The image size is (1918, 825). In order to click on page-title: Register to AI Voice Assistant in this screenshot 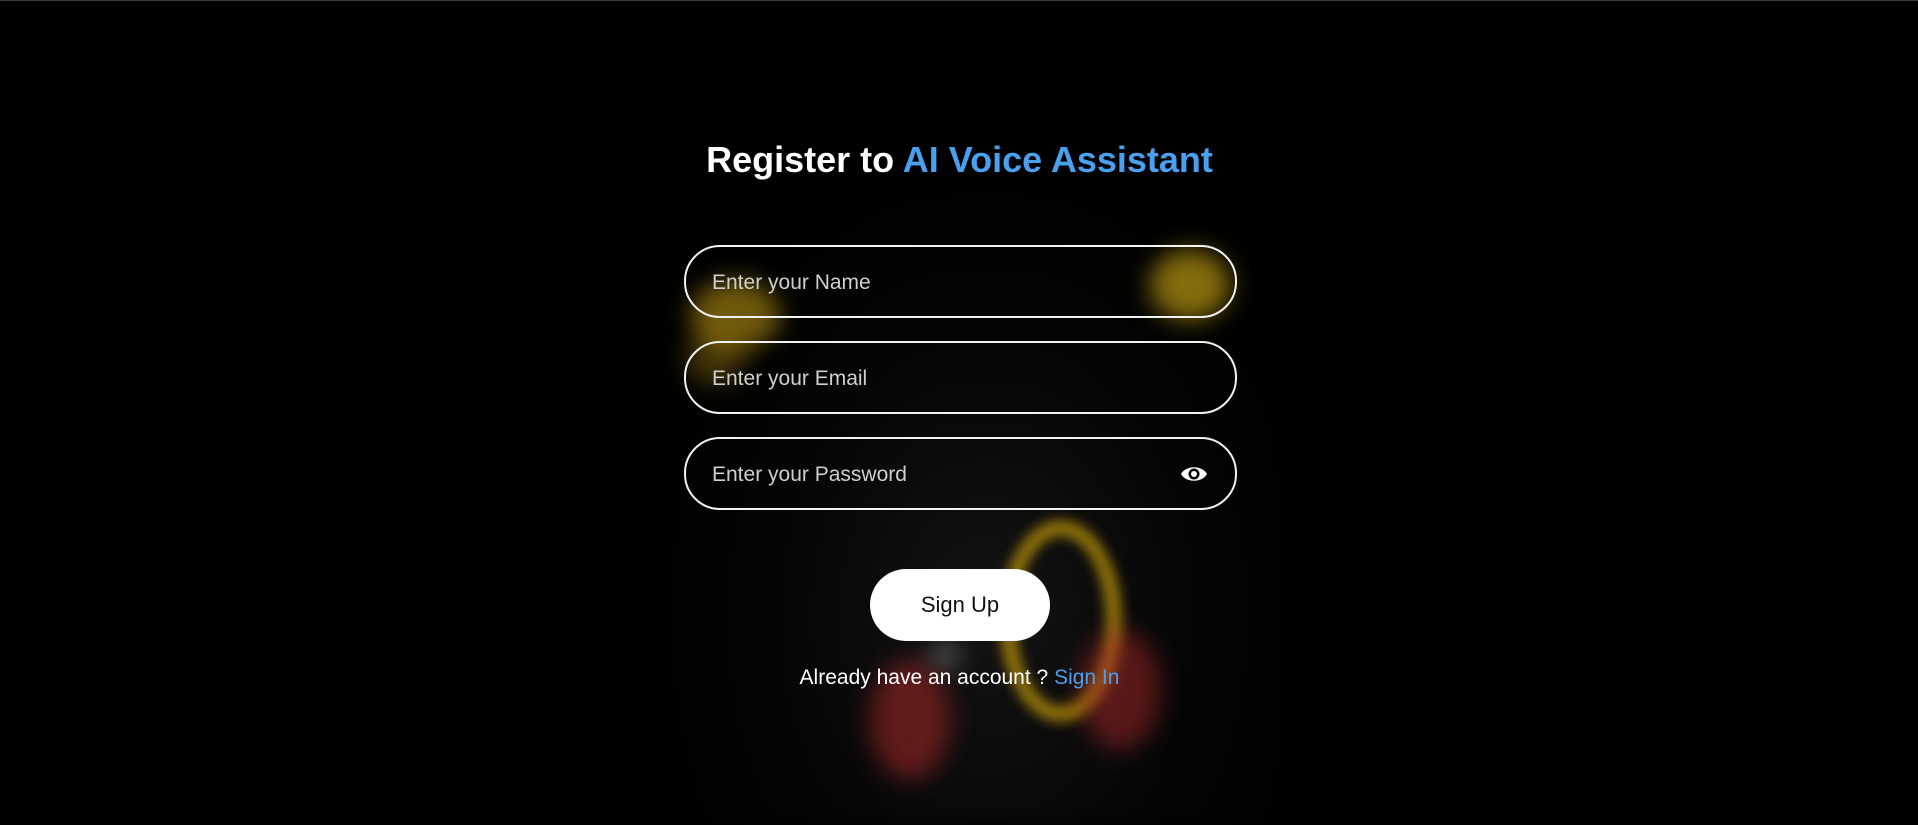, I will do `click(959, 160)`.